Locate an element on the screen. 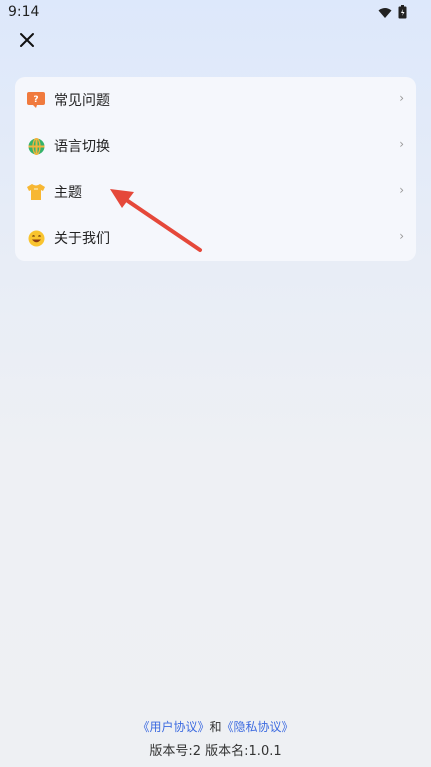 Image resolution: width=431 pixels, height=767 pixels. menu-item-label: 主题 is located at coordinates (68, 193).